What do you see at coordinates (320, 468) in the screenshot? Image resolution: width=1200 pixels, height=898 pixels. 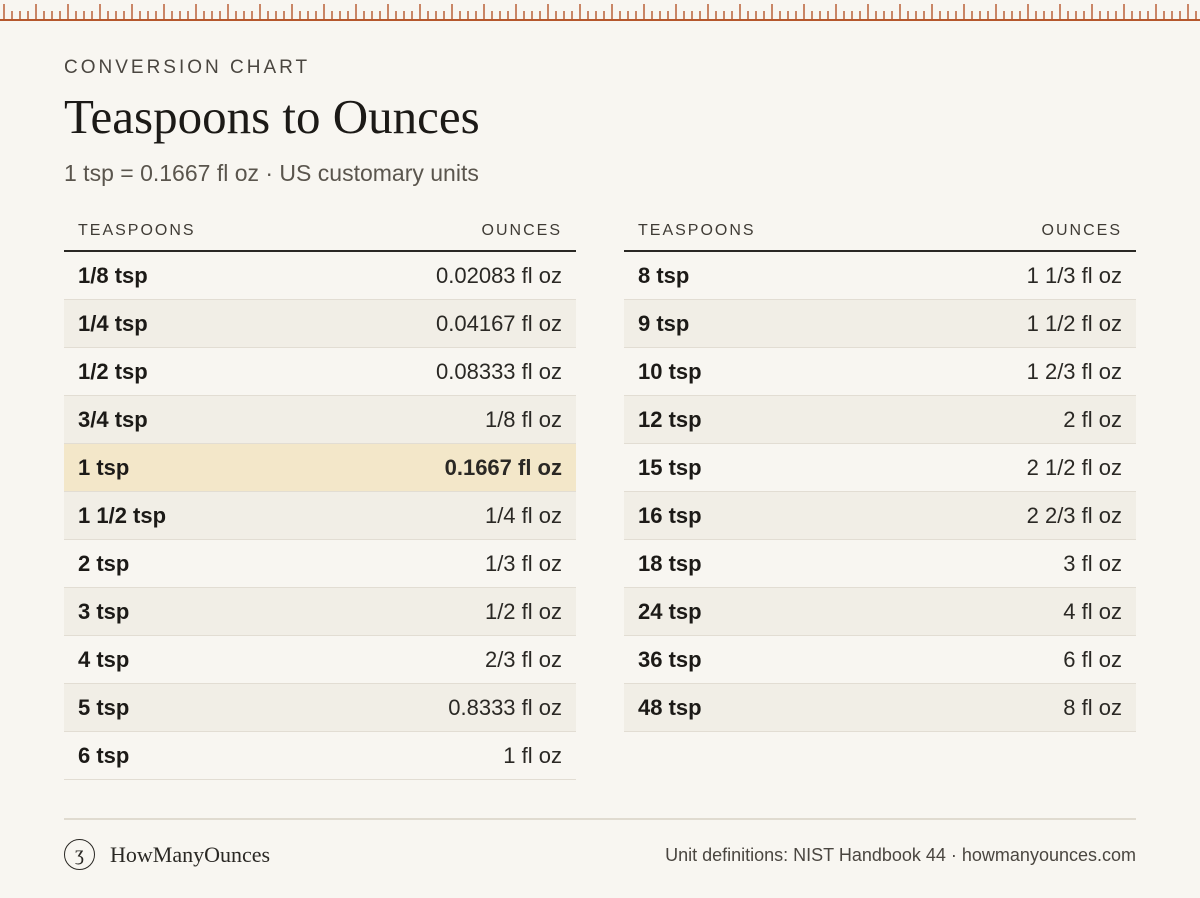 I see `table-row-highlighted: 1 tsp 0.1667 fl oz` at bounding box center [320, 468].